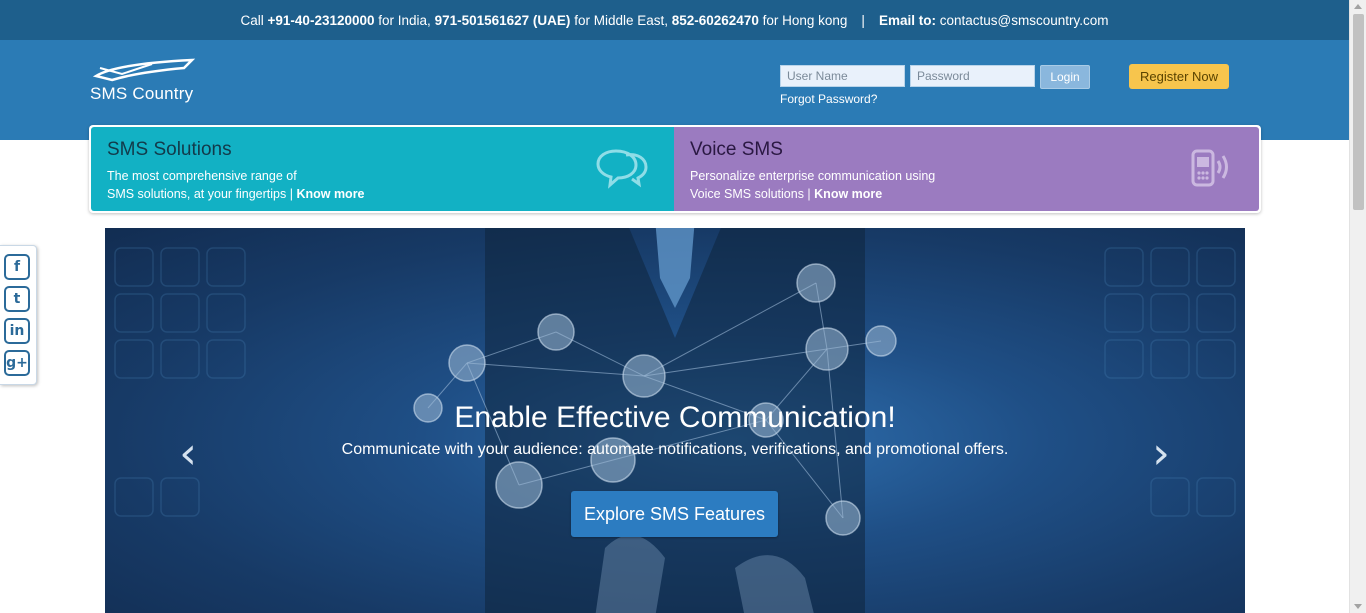 This screenshot has width=1366, height=613. Describe the element at coordinates (805, 20) in the screenshot. I see `hk-label: for Hong kong` at that location.